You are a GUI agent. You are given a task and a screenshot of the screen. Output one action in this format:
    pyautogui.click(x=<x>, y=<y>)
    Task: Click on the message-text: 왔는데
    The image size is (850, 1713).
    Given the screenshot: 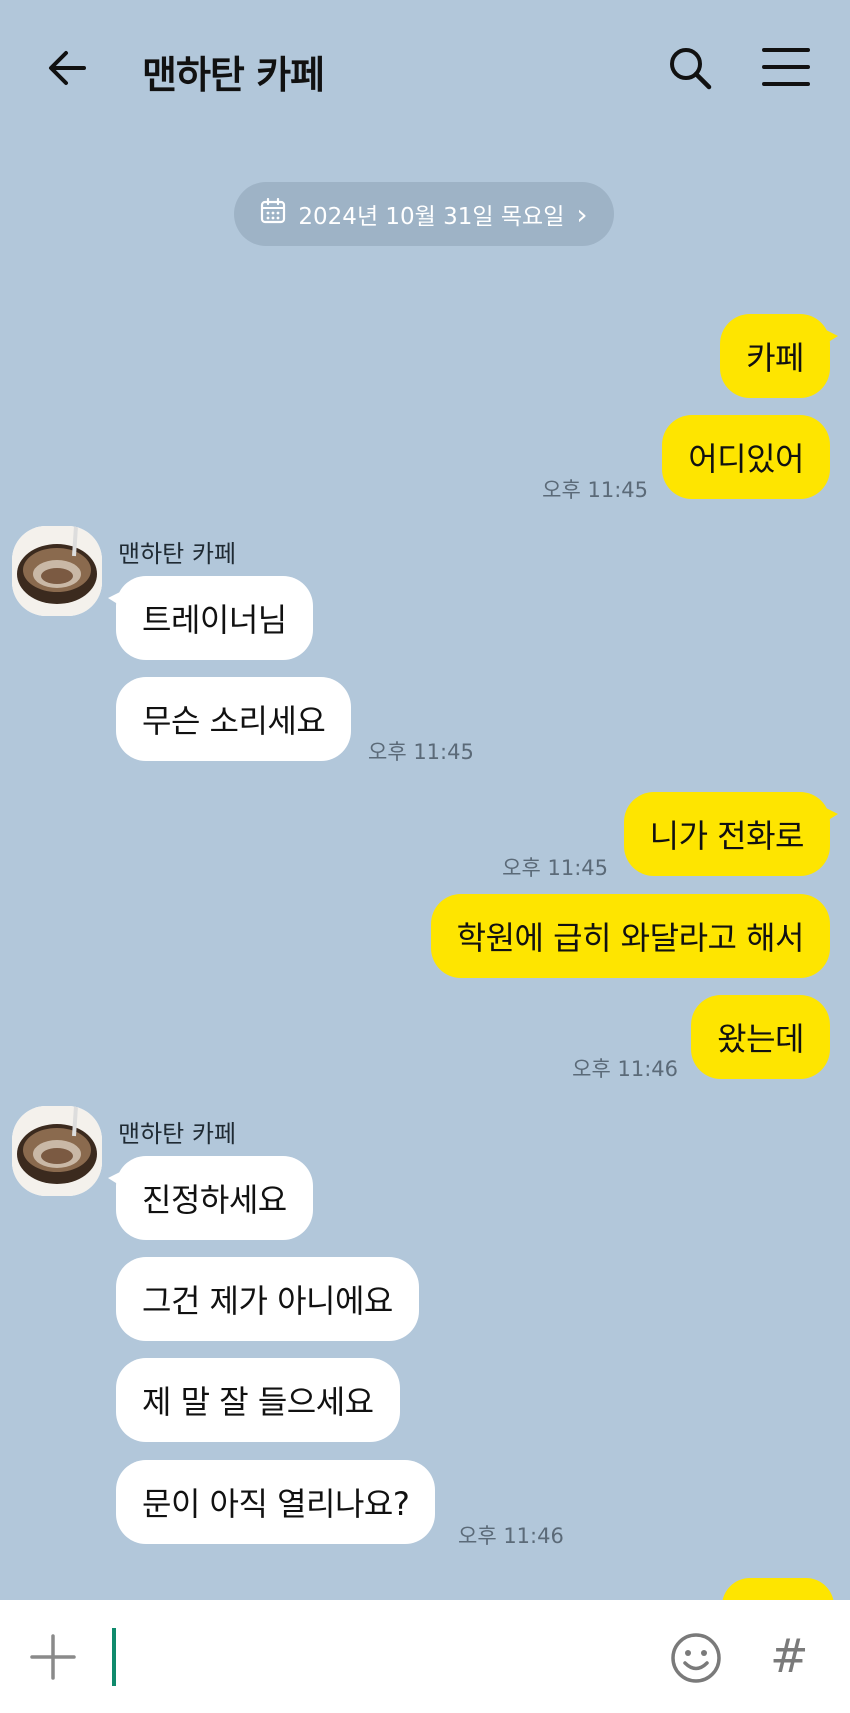 What is the action you would take?
    pyautogui.click(x=760, y=1039)
    